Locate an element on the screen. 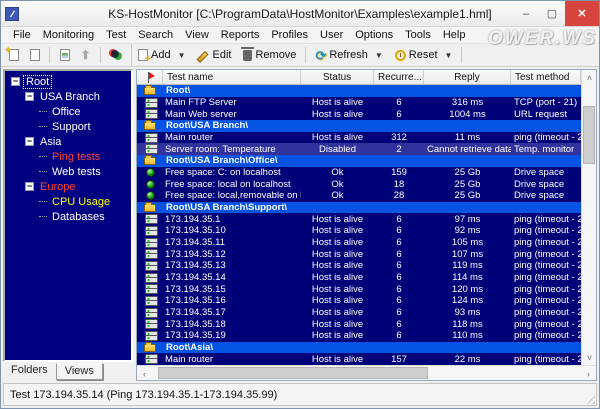 The height and width of the screenshot is (409, 600). panel-tabs: Folders Views is located at coordinates (68, 371).